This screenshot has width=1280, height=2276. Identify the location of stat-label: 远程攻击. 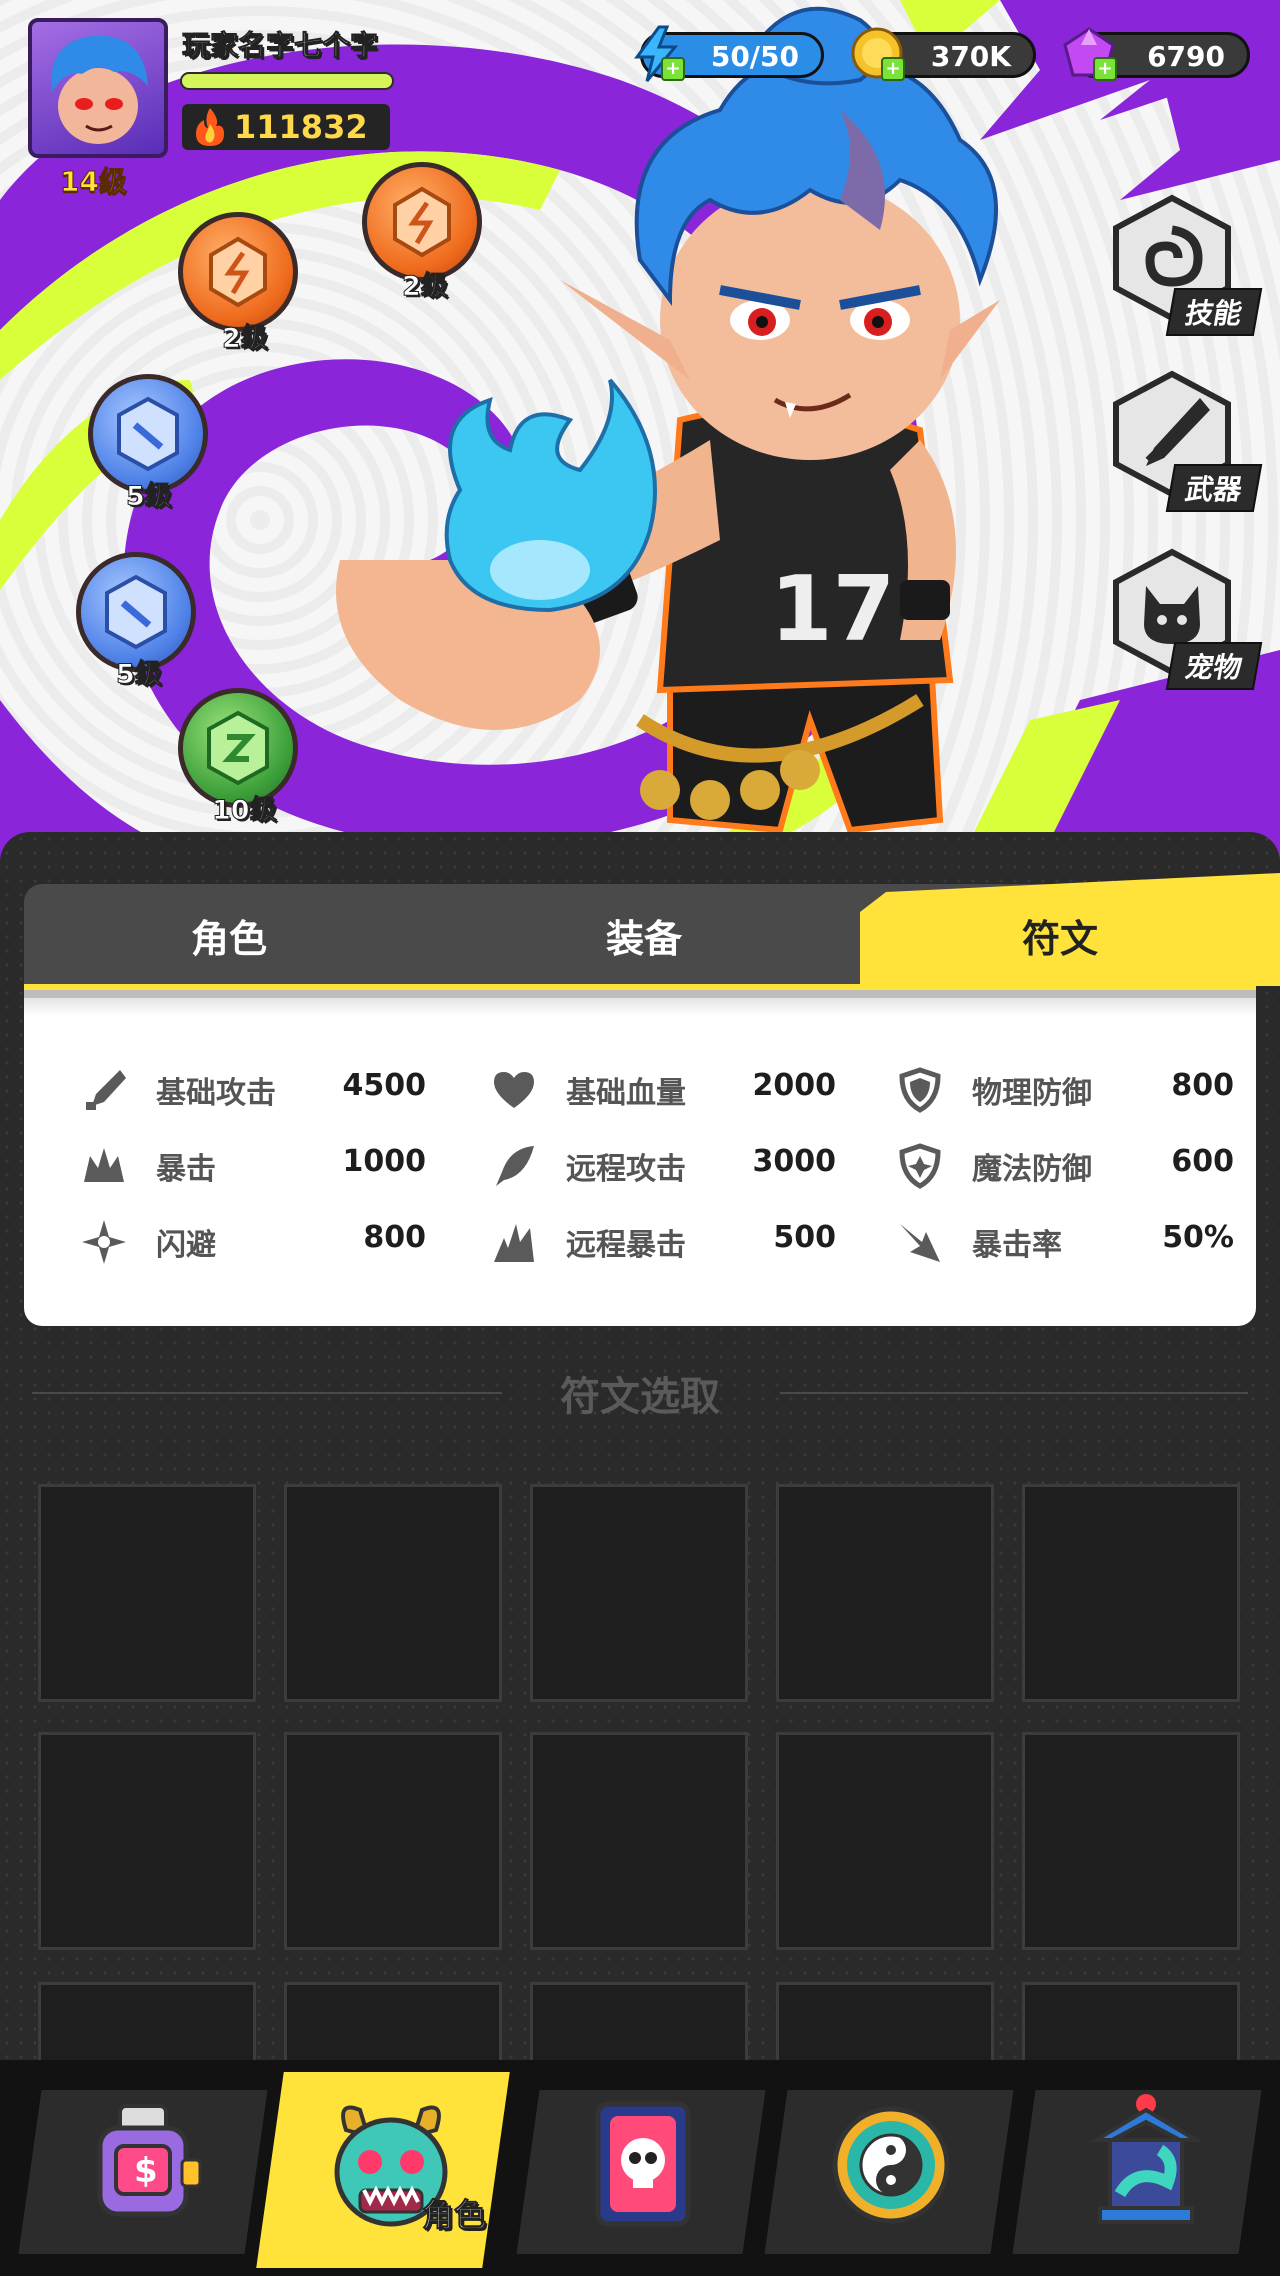
(626, 1169).